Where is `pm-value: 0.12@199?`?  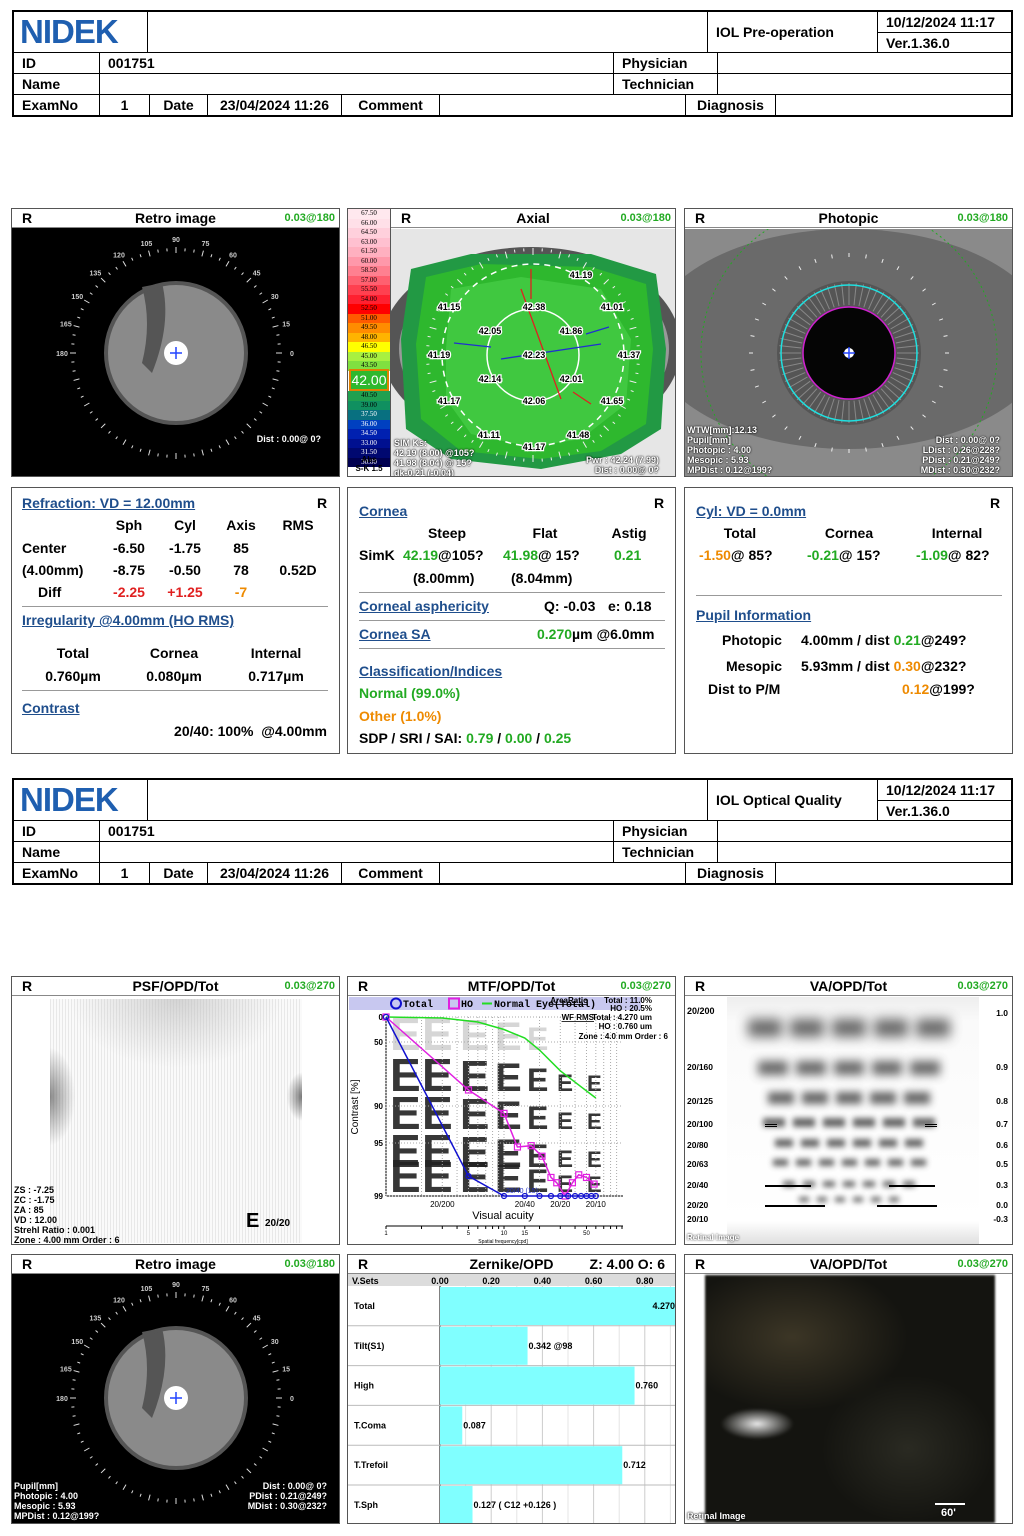 pm-value: 0.12@199? is located at coordinates (938, 689).